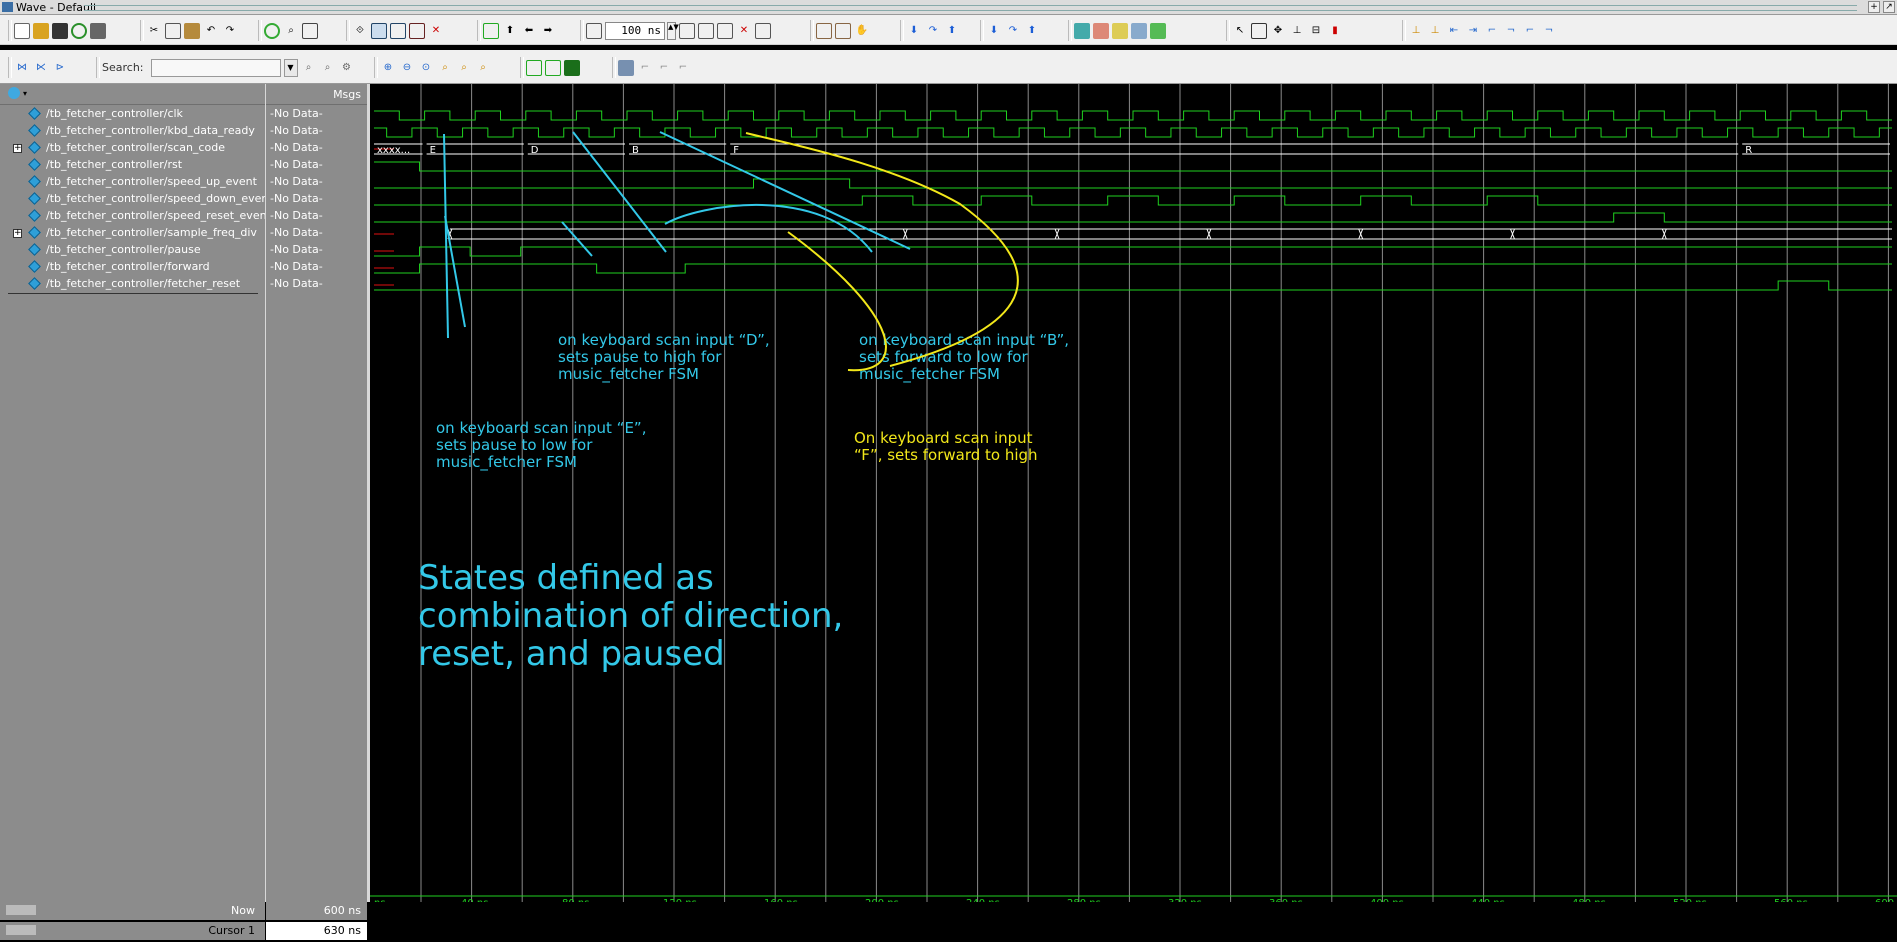  What do you see at coordinates (683, 68) in the screenshot?
I see `format-analog-icon: ⌐` at bounding box center [683, 68].